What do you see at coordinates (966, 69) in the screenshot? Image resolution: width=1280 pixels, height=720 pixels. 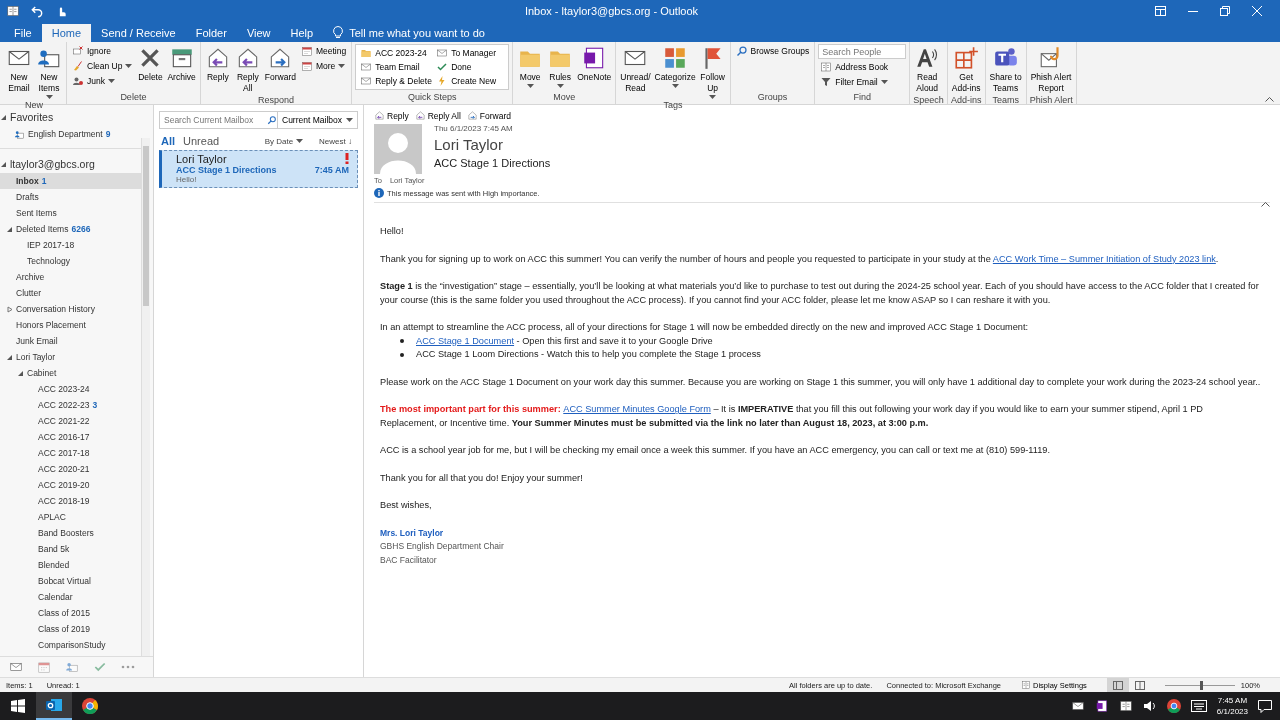 I see `ribbon-button: Get Add-ins` at bounding box center [966, 69].